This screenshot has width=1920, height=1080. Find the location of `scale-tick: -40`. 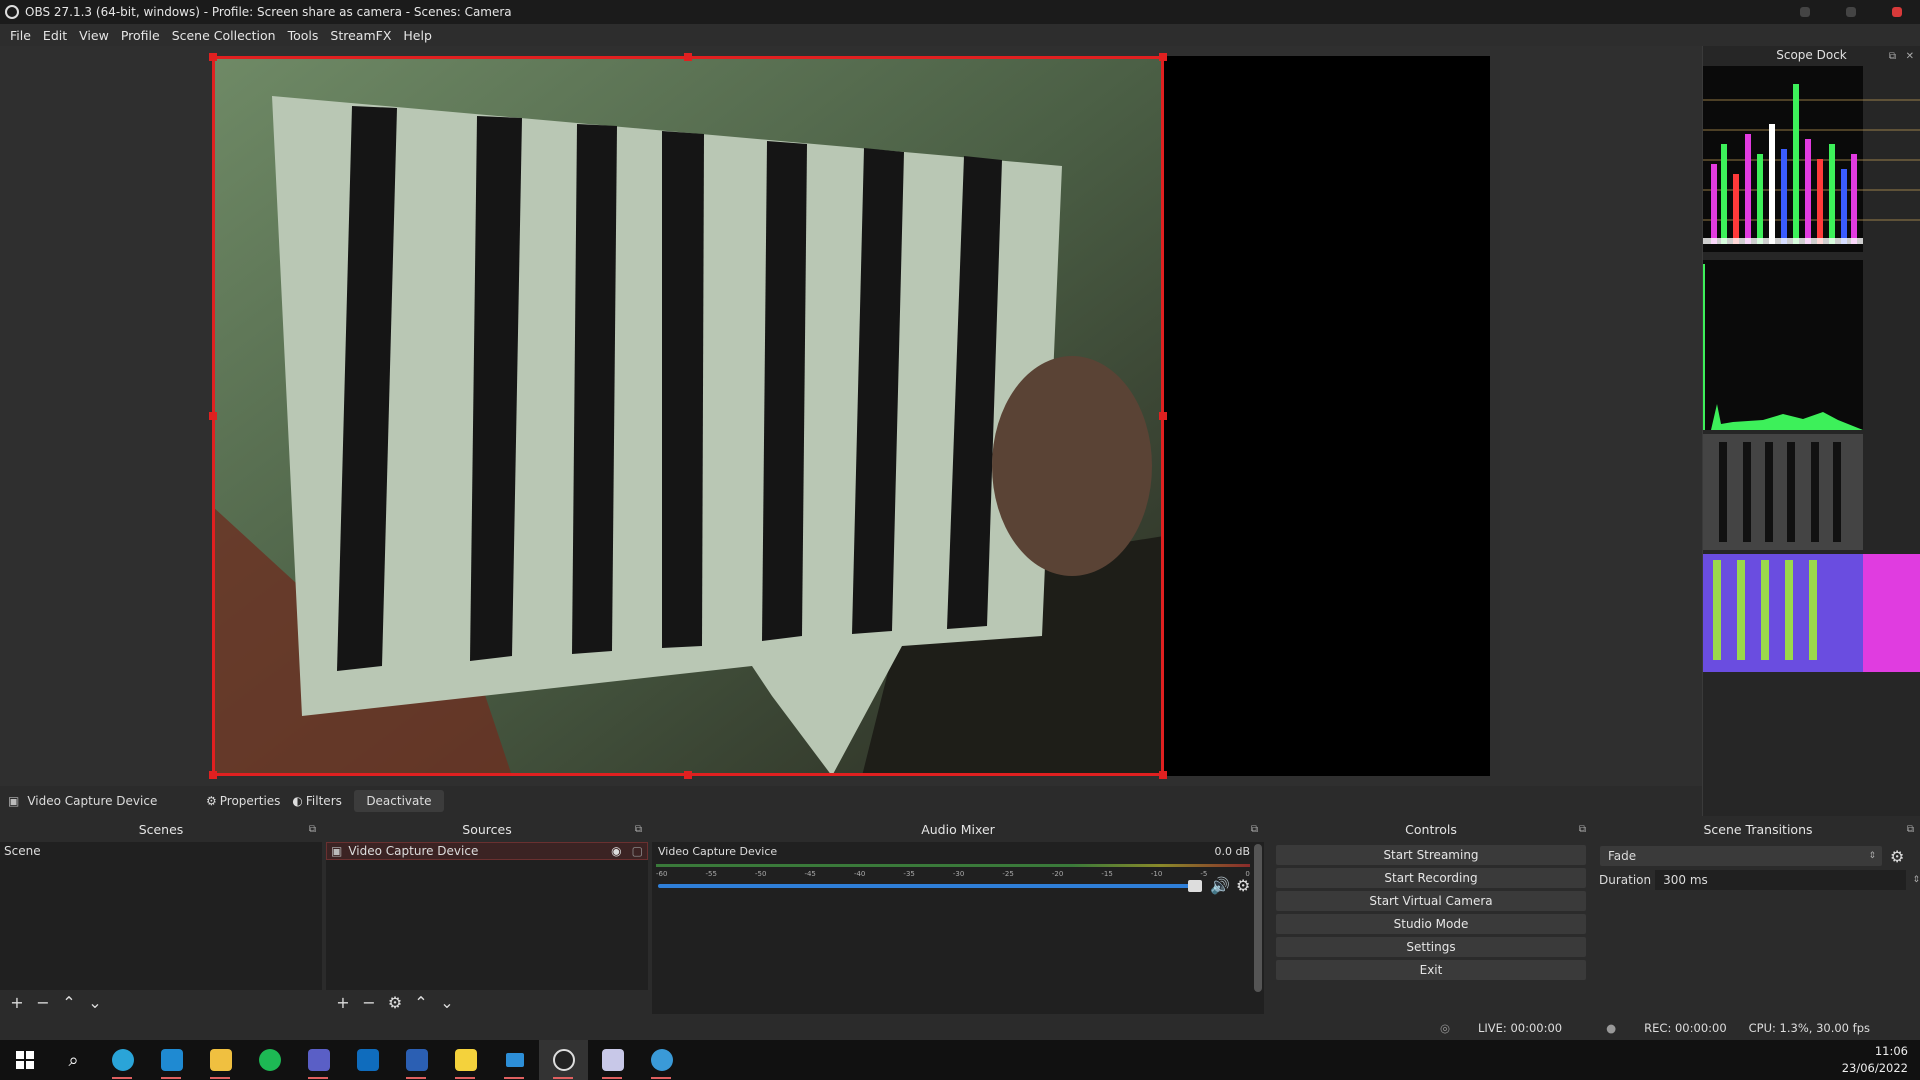

scale-tick: -40 is located at coordinates (859, 874).